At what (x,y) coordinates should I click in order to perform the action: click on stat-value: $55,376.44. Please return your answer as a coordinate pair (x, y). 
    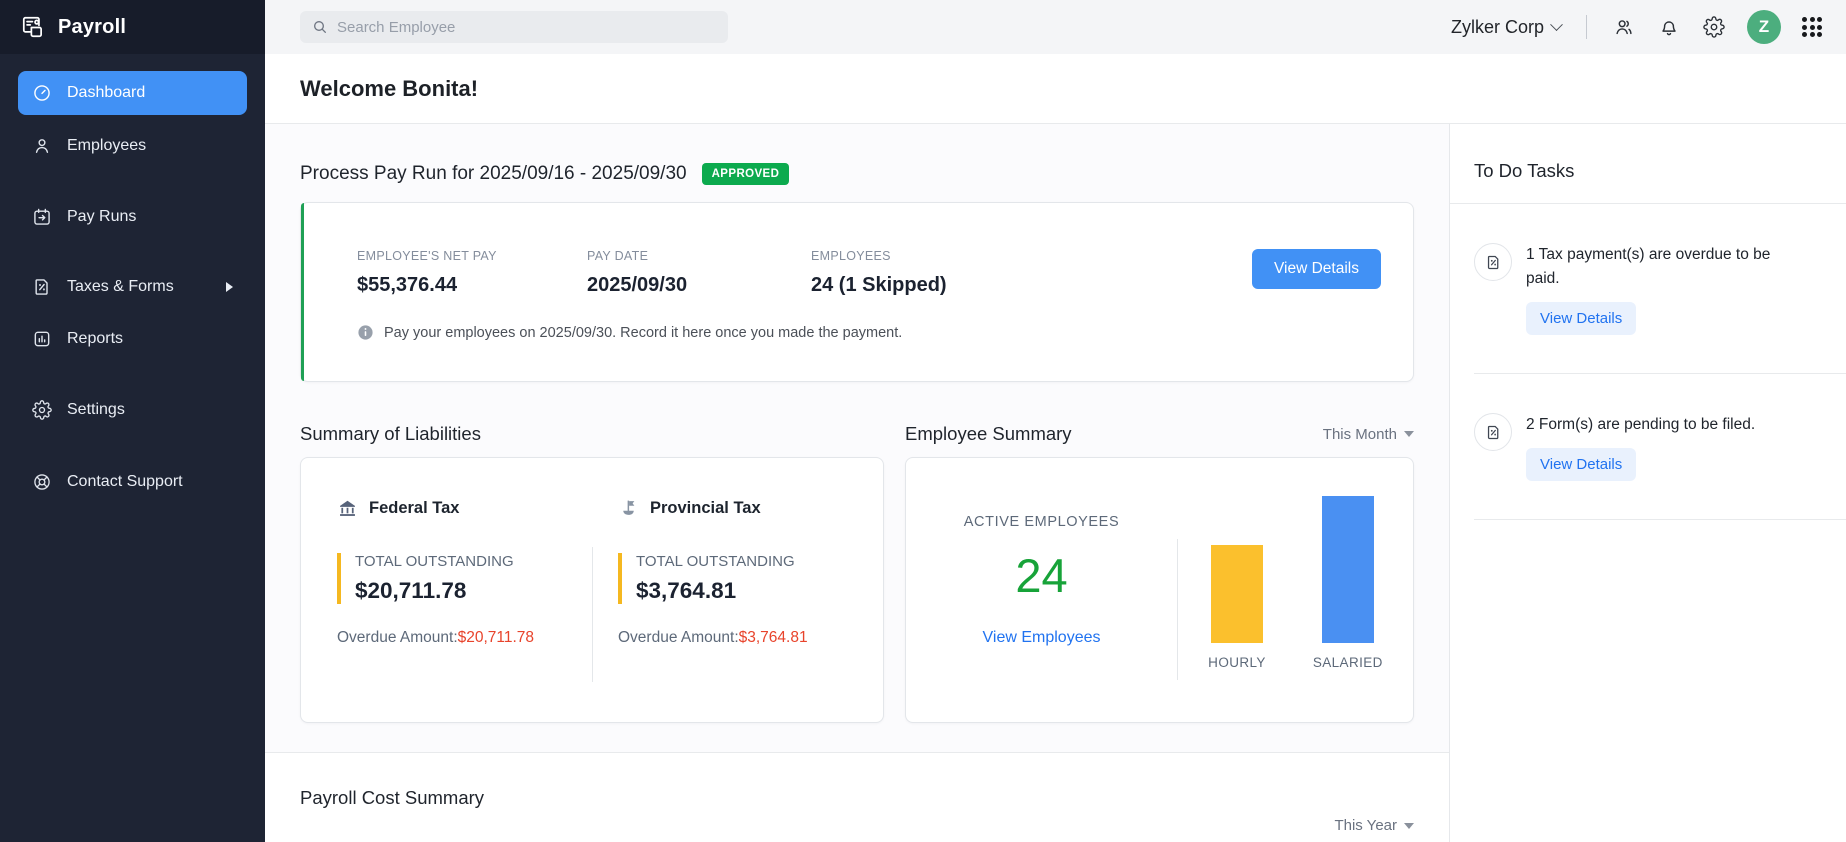
    Looking at the image, I should click on (407, 285).